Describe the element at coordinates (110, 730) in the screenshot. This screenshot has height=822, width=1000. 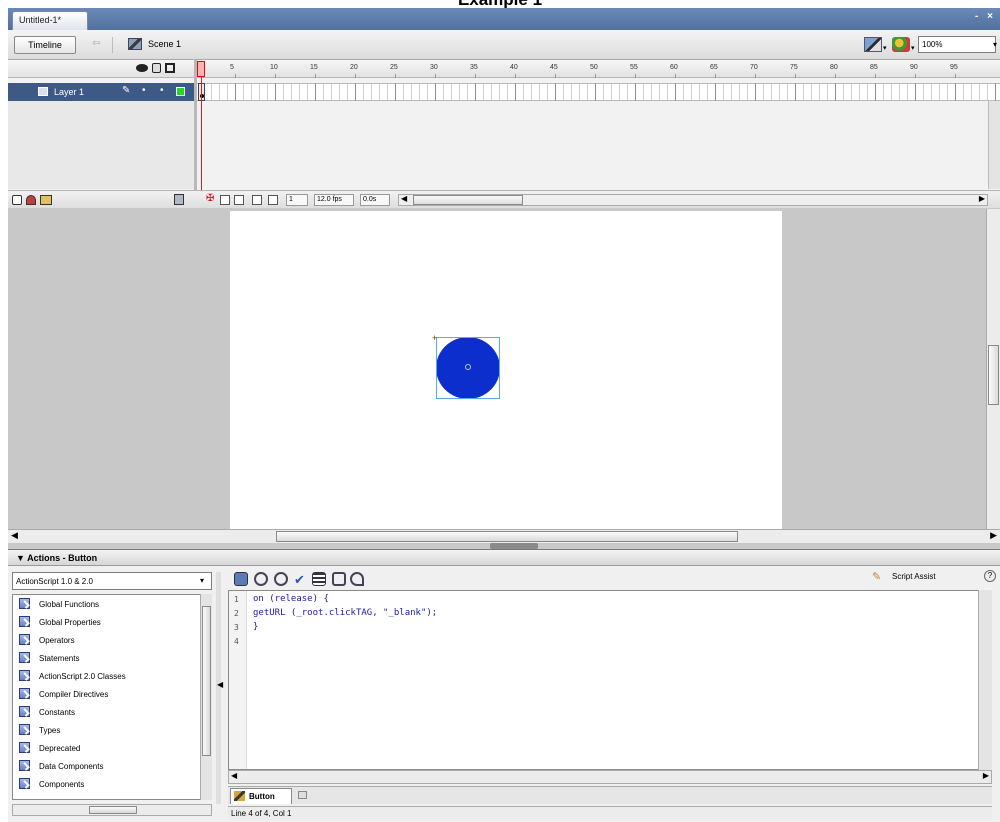
I see `toolbox-item: Types` at that location.